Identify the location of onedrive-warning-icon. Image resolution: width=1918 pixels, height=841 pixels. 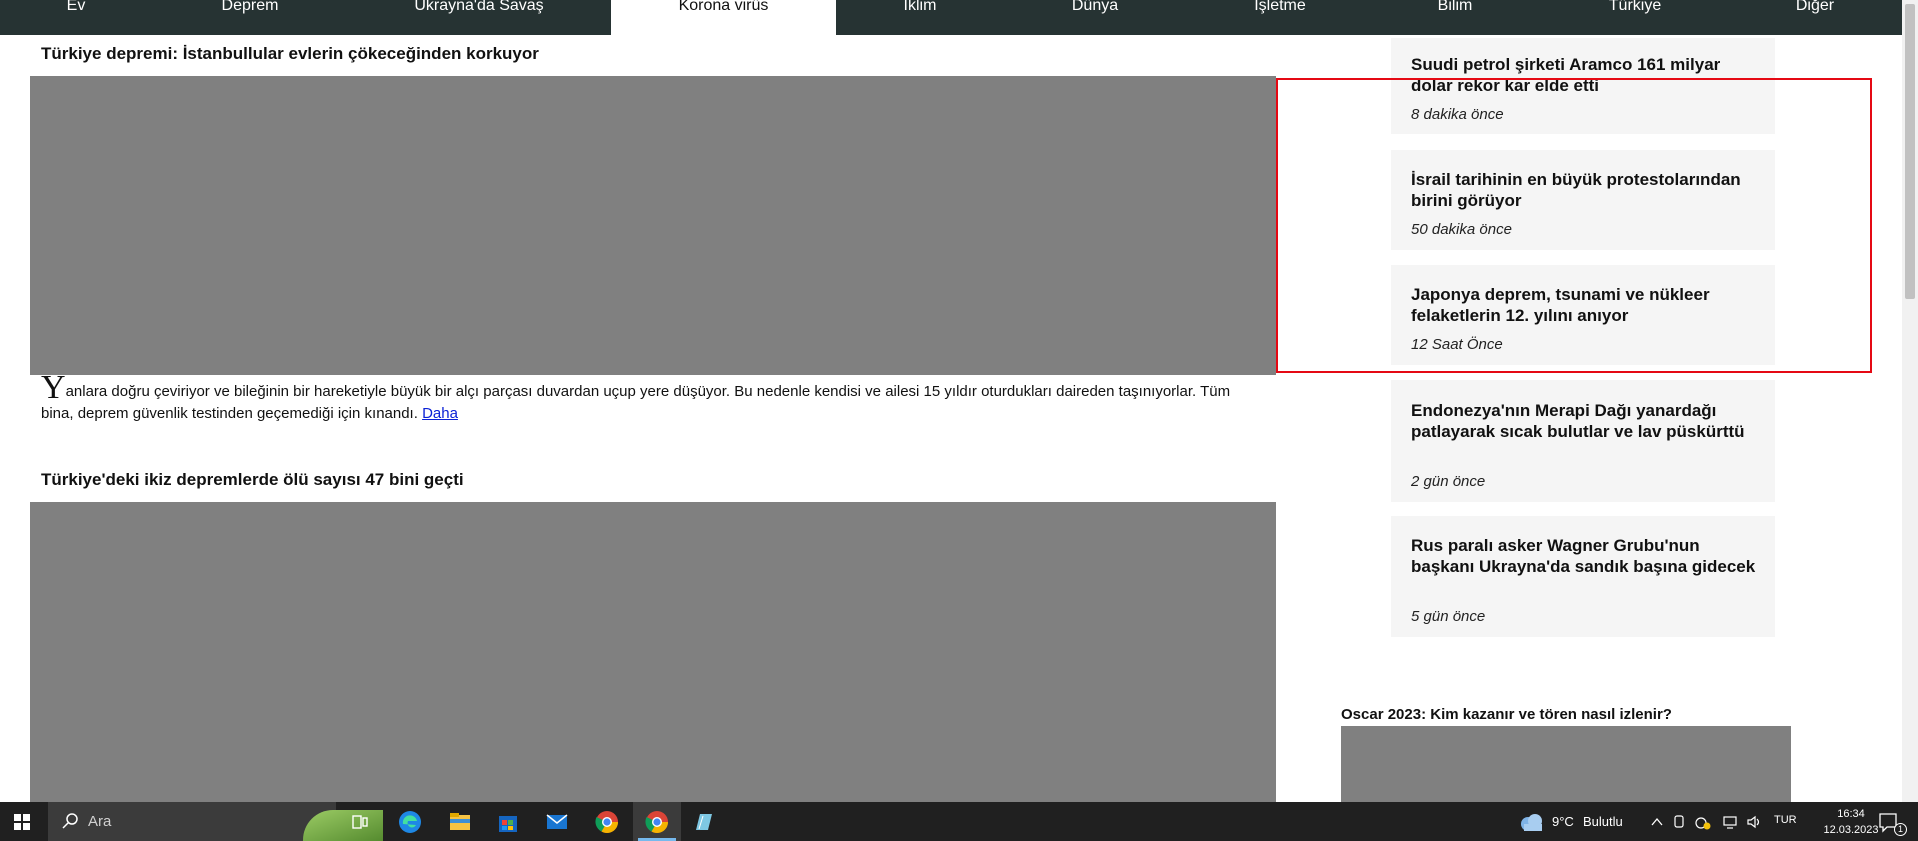
(1703, 822).